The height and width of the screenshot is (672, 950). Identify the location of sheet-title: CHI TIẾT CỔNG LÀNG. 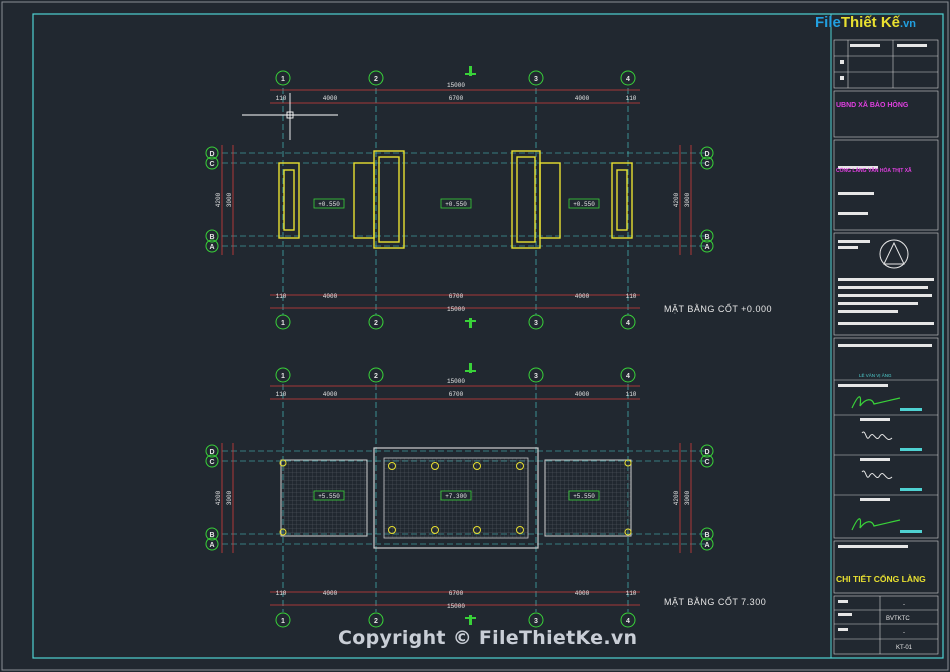
(881, 578).